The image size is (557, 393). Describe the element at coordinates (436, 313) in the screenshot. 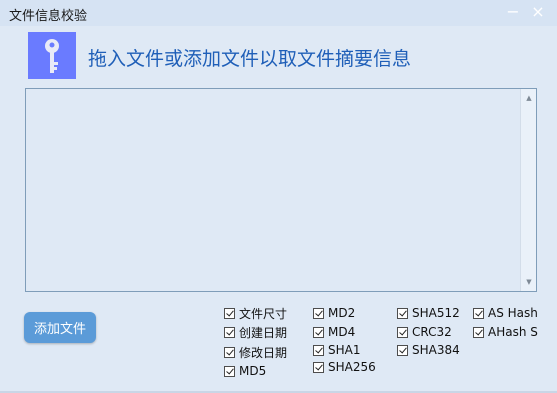

I see `option-label: SHA512` at that location.